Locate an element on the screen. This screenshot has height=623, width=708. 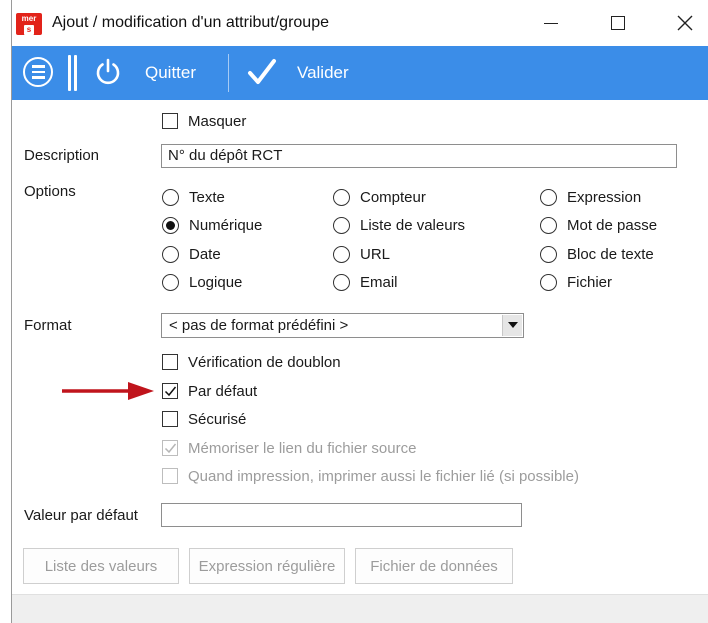
app-logo: mer s is located at coordinates (29, 24).